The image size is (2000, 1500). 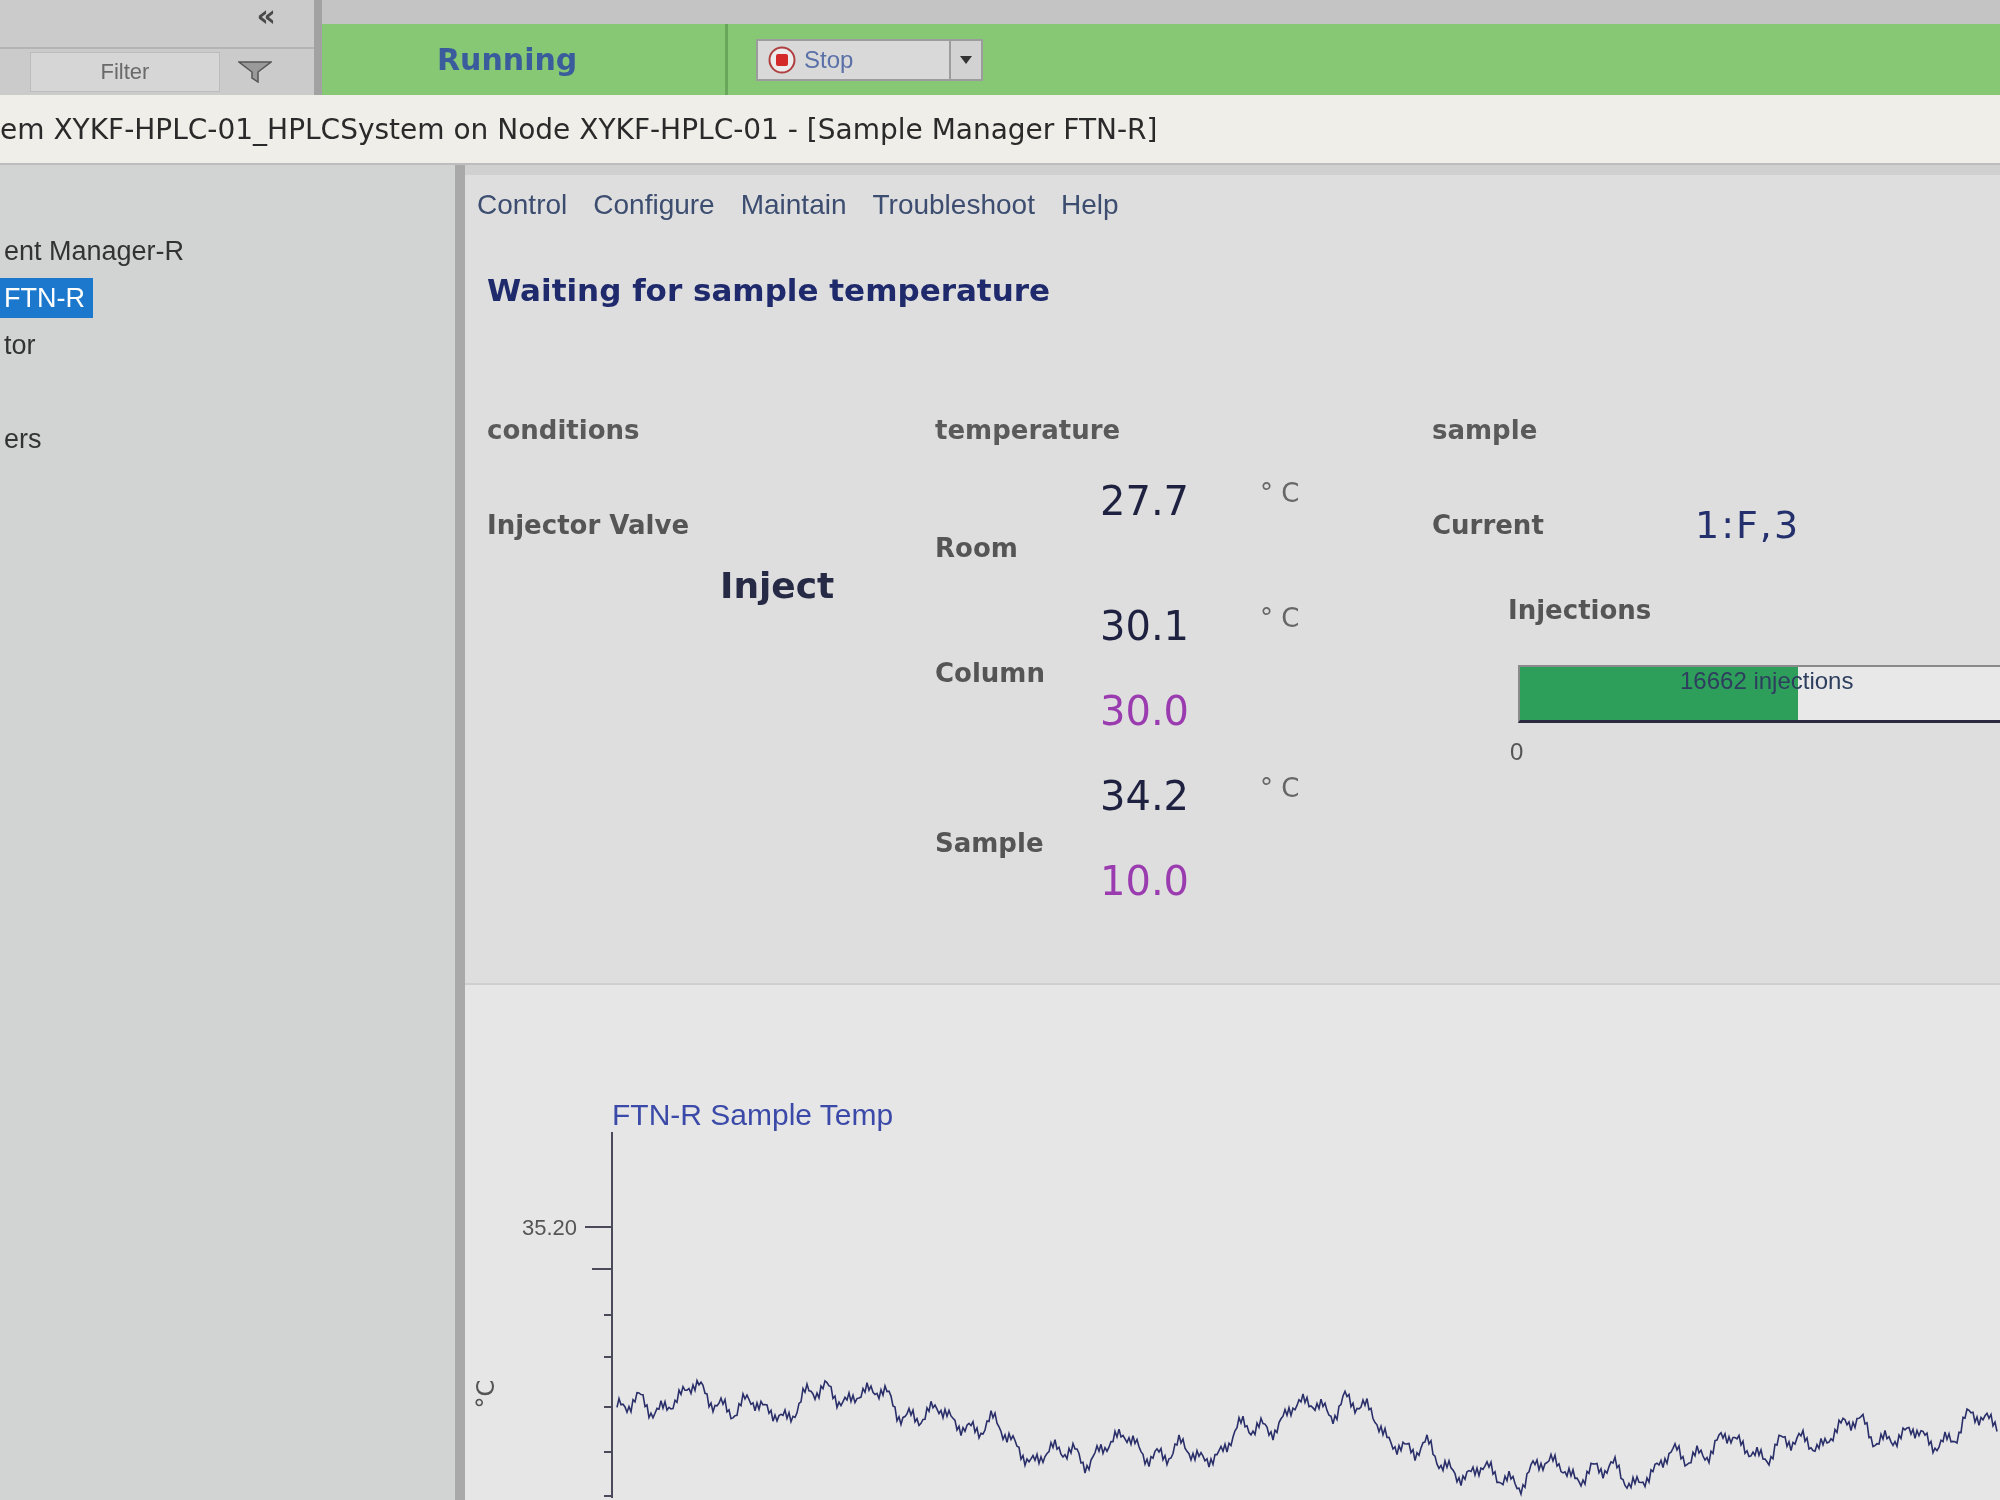 I want to click on temperature-setpoint: 10.0, so click(x=1145, y=881).